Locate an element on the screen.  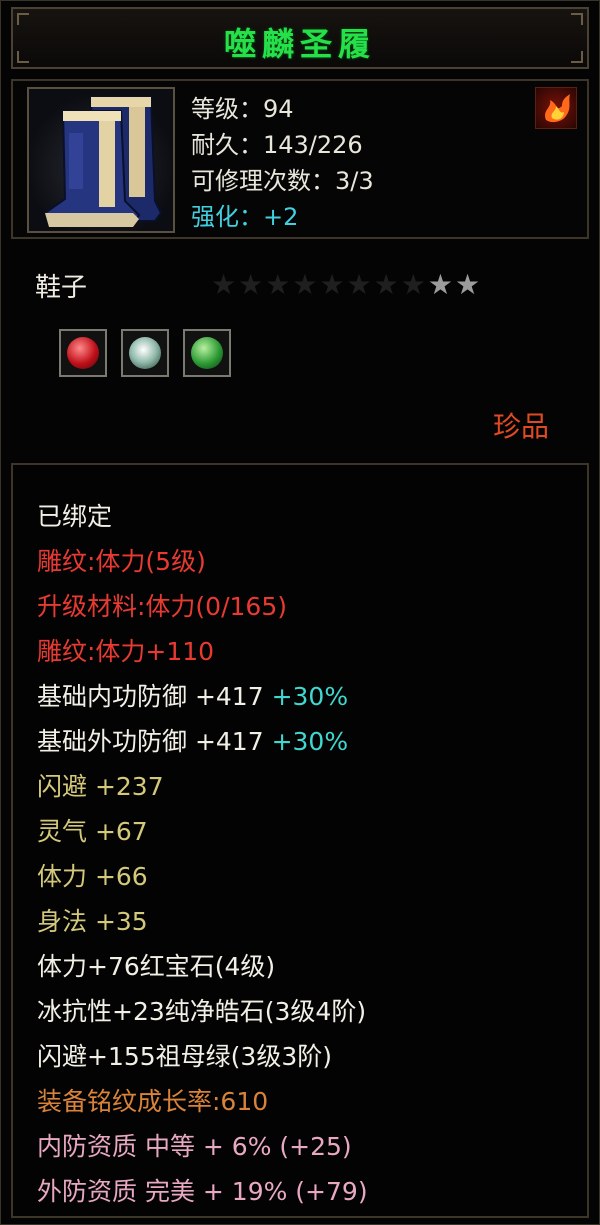
item-level: 等级：94 is located at coordinates (242, 109).